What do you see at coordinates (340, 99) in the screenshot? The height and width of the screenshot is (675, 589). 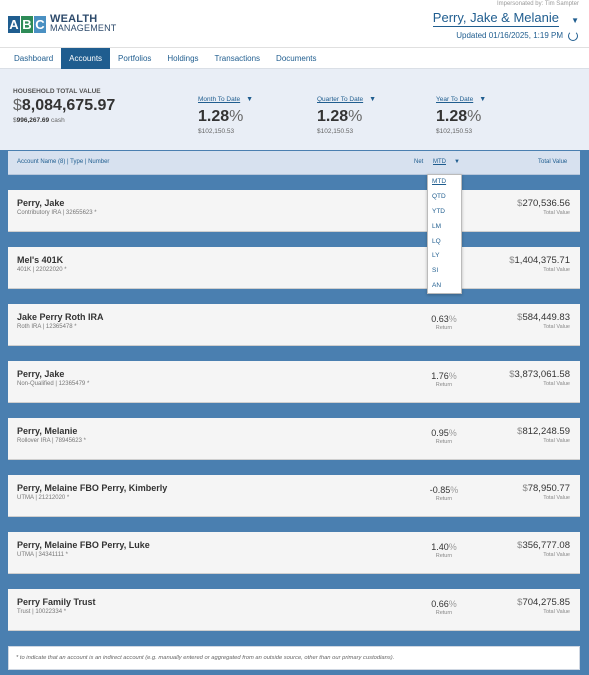 I see `period-qtd-label: Quarter To Date` at bounding box center [340, 99].